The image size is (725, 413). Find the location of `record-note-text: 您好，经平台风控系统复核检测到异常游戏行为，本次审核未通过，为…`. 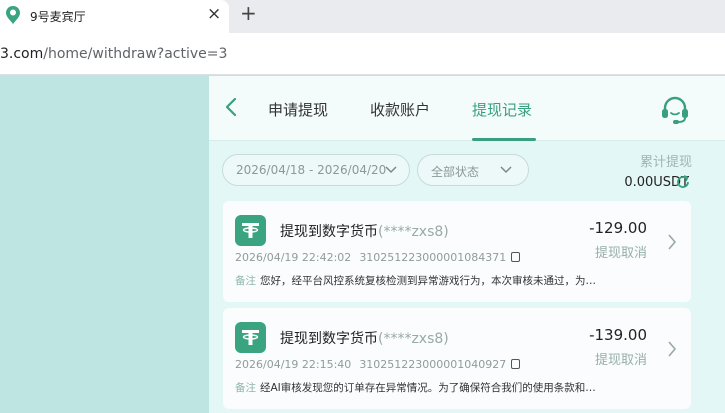

record-note-text: 您好，经平台风控系统复核检测到异常游戏行为，本次审核未通过，为… is located at coordinates (428, 281).